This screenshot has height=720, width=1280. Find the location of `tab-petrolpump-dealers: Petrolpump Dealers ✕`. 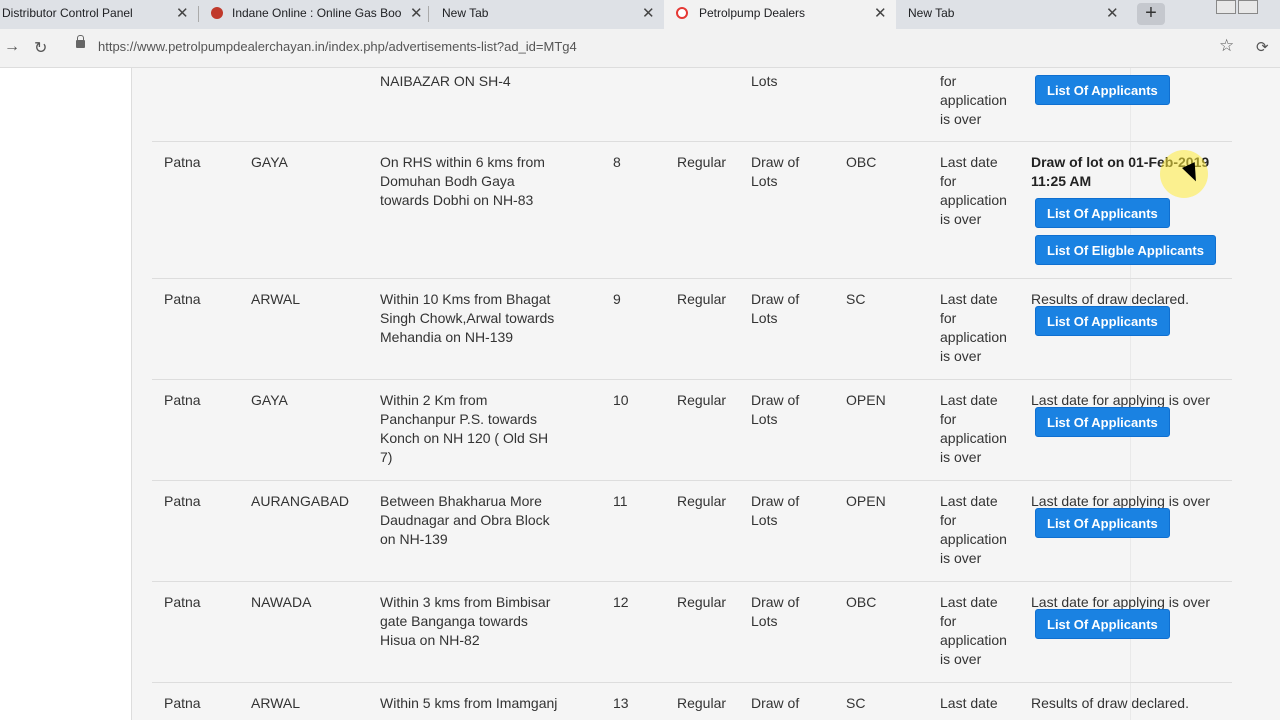

tab-petrolpump-dealers: Petrolpump Dealers ✕ is located at coordinates (780, 14).